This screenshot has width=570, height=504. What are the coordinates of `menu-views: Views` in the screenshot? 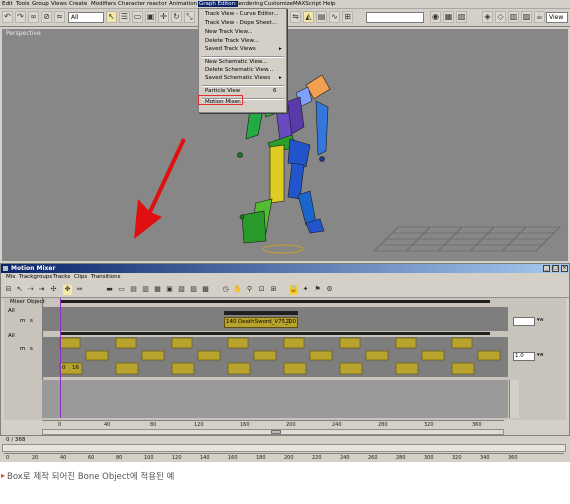 It's located at (59, 4).